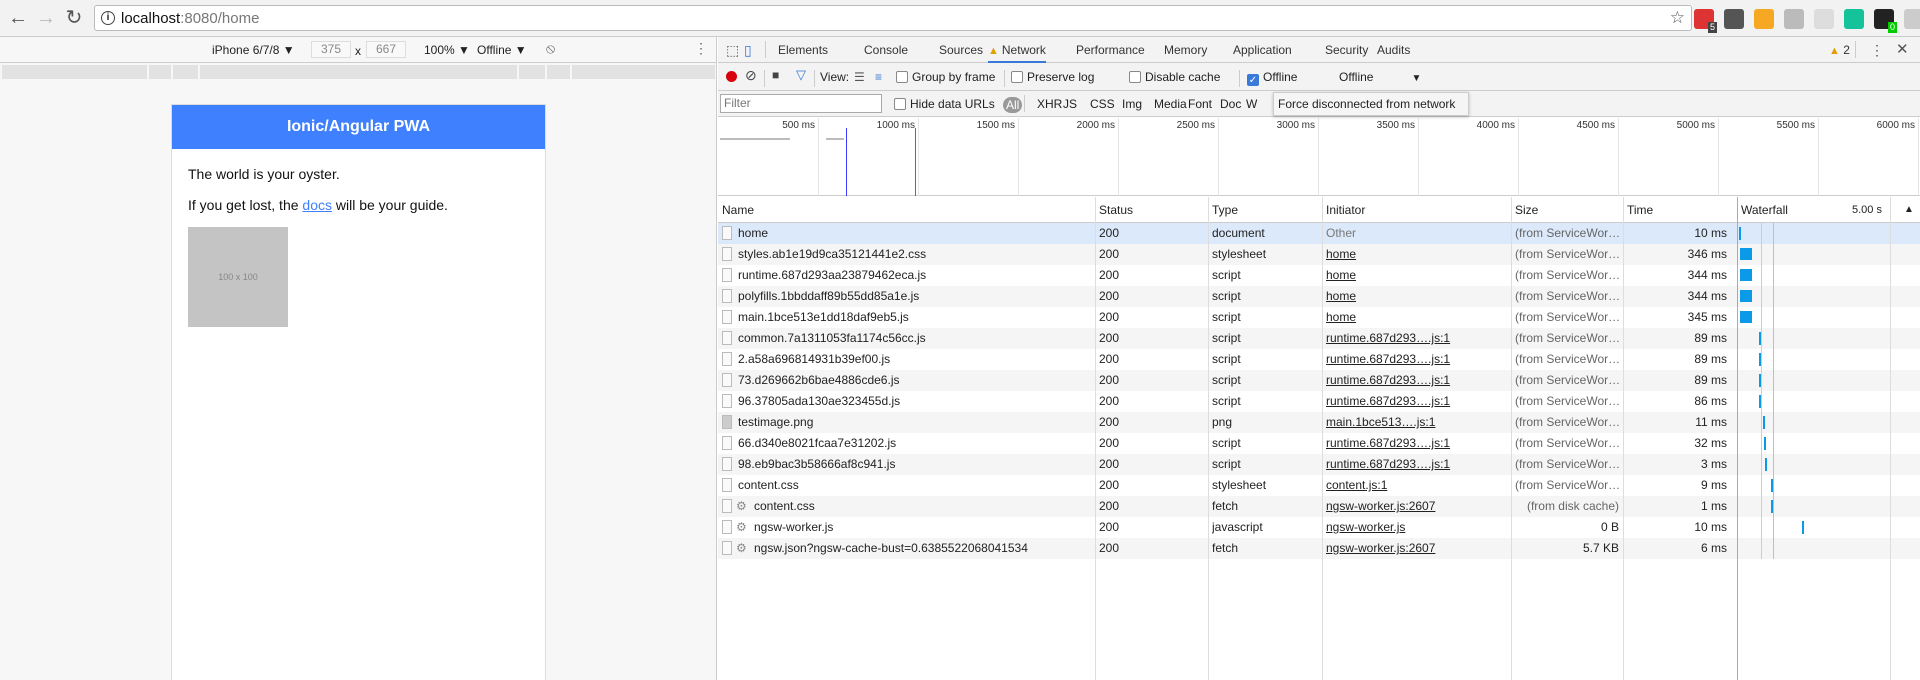  I want to click on back-button: ←, so click(18, 18).